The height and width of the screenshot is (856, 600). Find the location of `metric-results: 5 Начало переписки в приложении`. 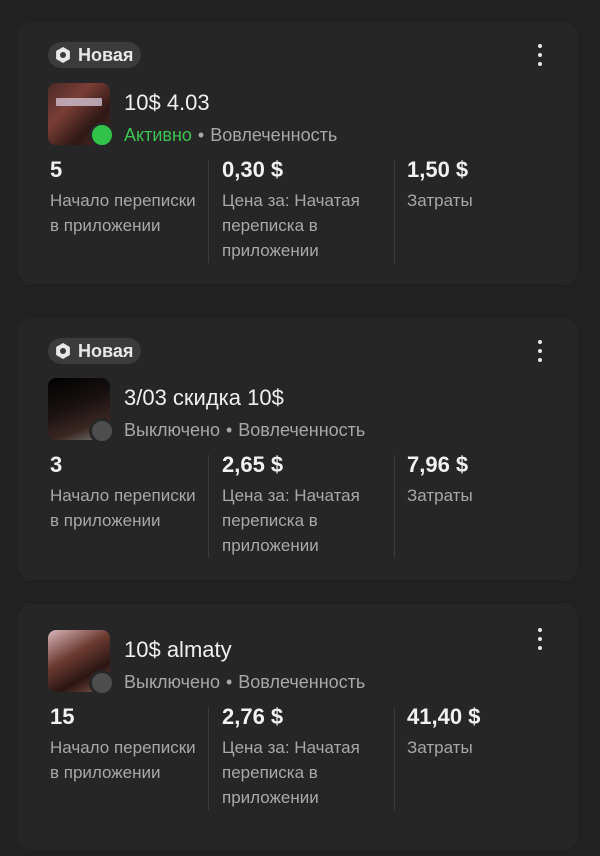

metric-results: 5 Начало переписки в приложении is located at coordinates (129, 210).